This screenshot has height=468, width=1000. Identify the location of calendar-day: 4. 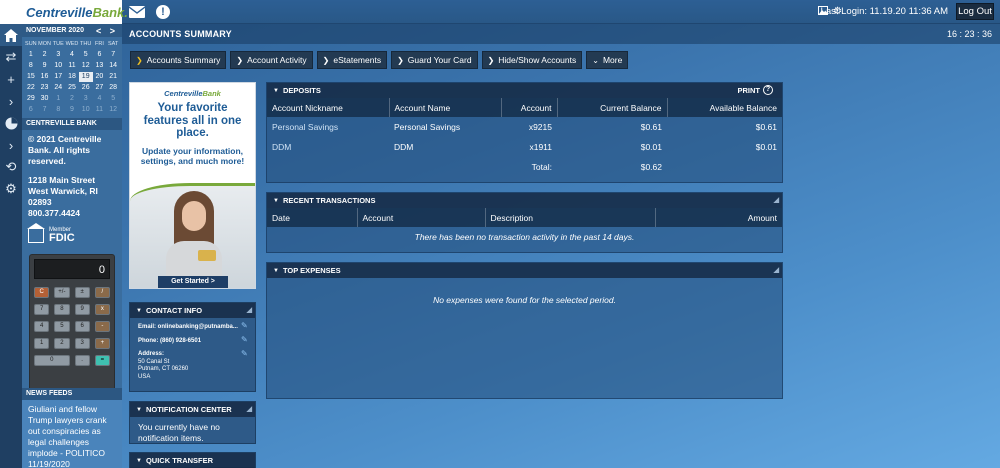
(100, 99).